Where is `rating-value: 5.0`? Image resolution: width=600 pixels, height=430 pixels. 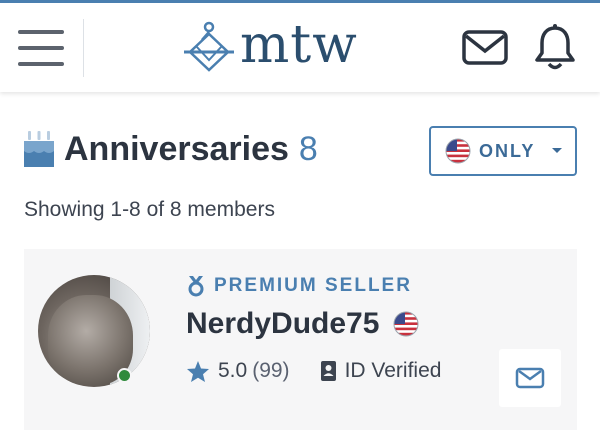
rating-value: 5.0 is located at coordinates (233, 370).